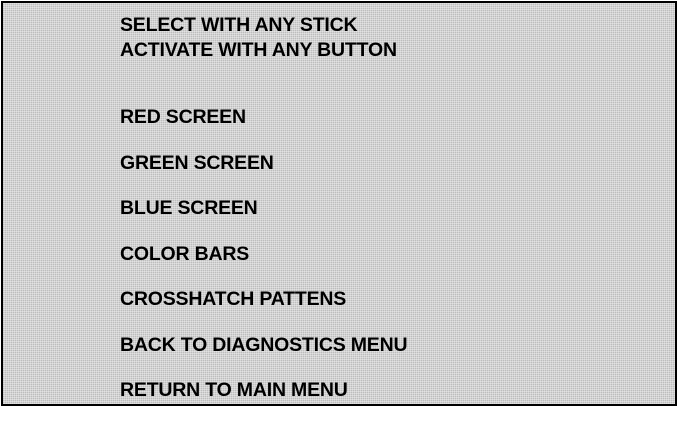 This screenshot has height=422, width=678. I want to click on menu-item-return-to-main: RETURN TO MAIN MENU, so click(263, 399).